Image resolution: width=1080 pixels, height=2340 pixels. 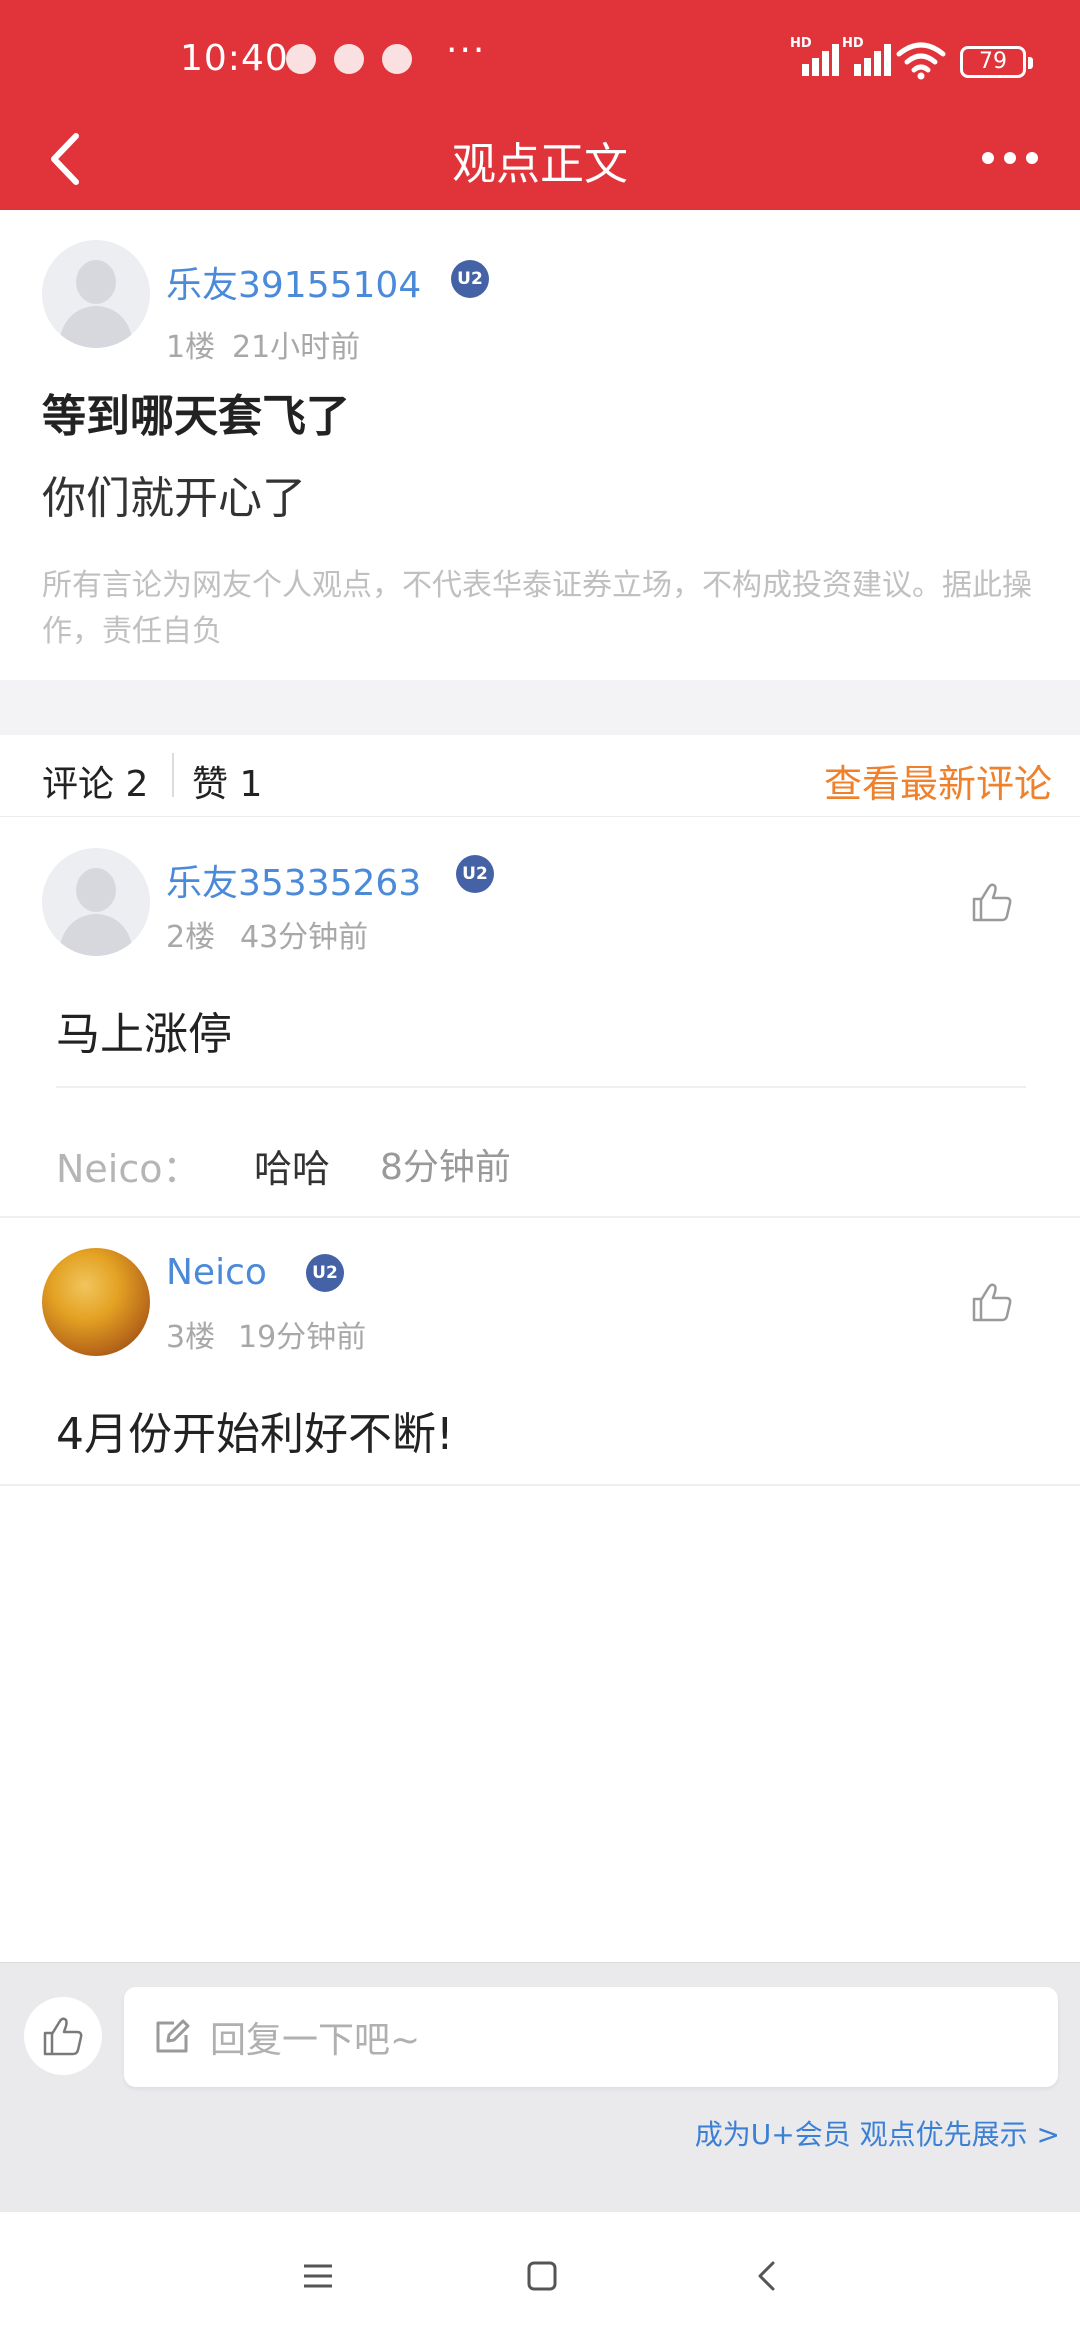 What do you see at coordinates (196, 416) in the screenshot?
I see `post-title: 等到哪天套飞了` at bounding box center [196, 416].